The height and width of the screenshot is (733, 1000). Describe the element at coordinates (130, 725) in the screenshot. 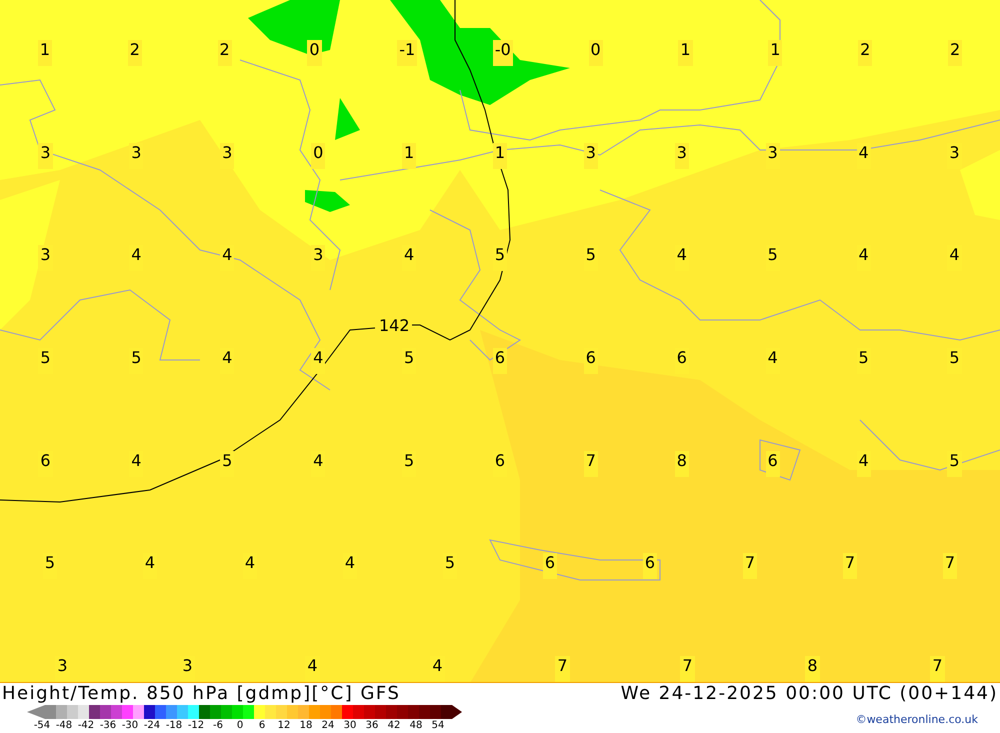

I see `legend-tick: -30` at that location.